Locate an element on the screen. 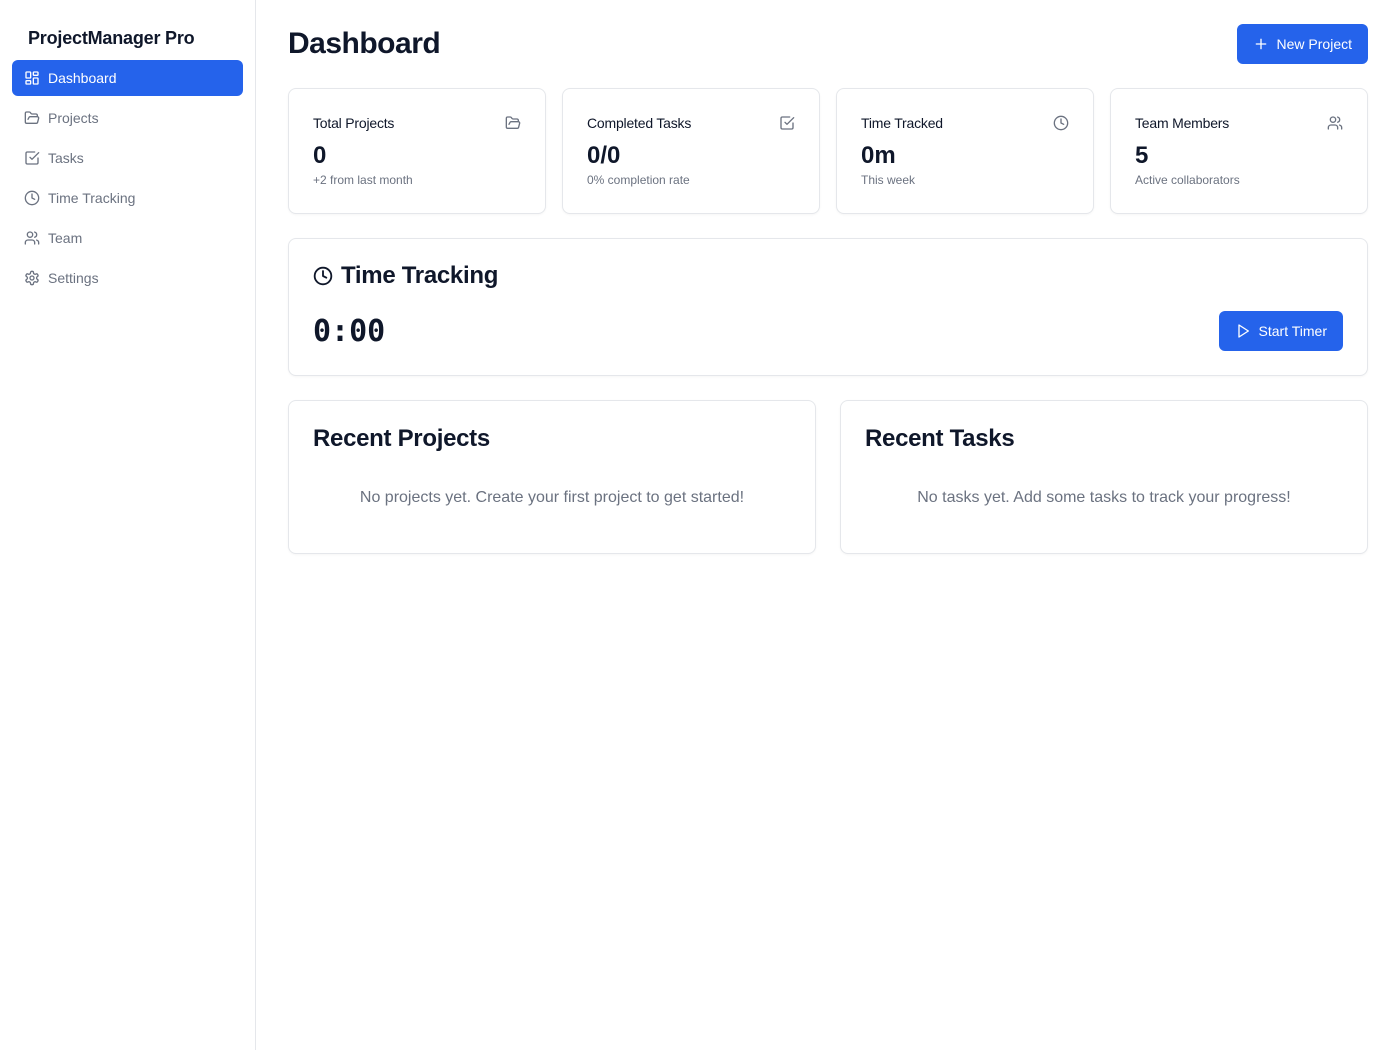 This screenshot has width=1400, height=1050. stat-subtext: 0% completion rate is located at coordinates (638, 180).